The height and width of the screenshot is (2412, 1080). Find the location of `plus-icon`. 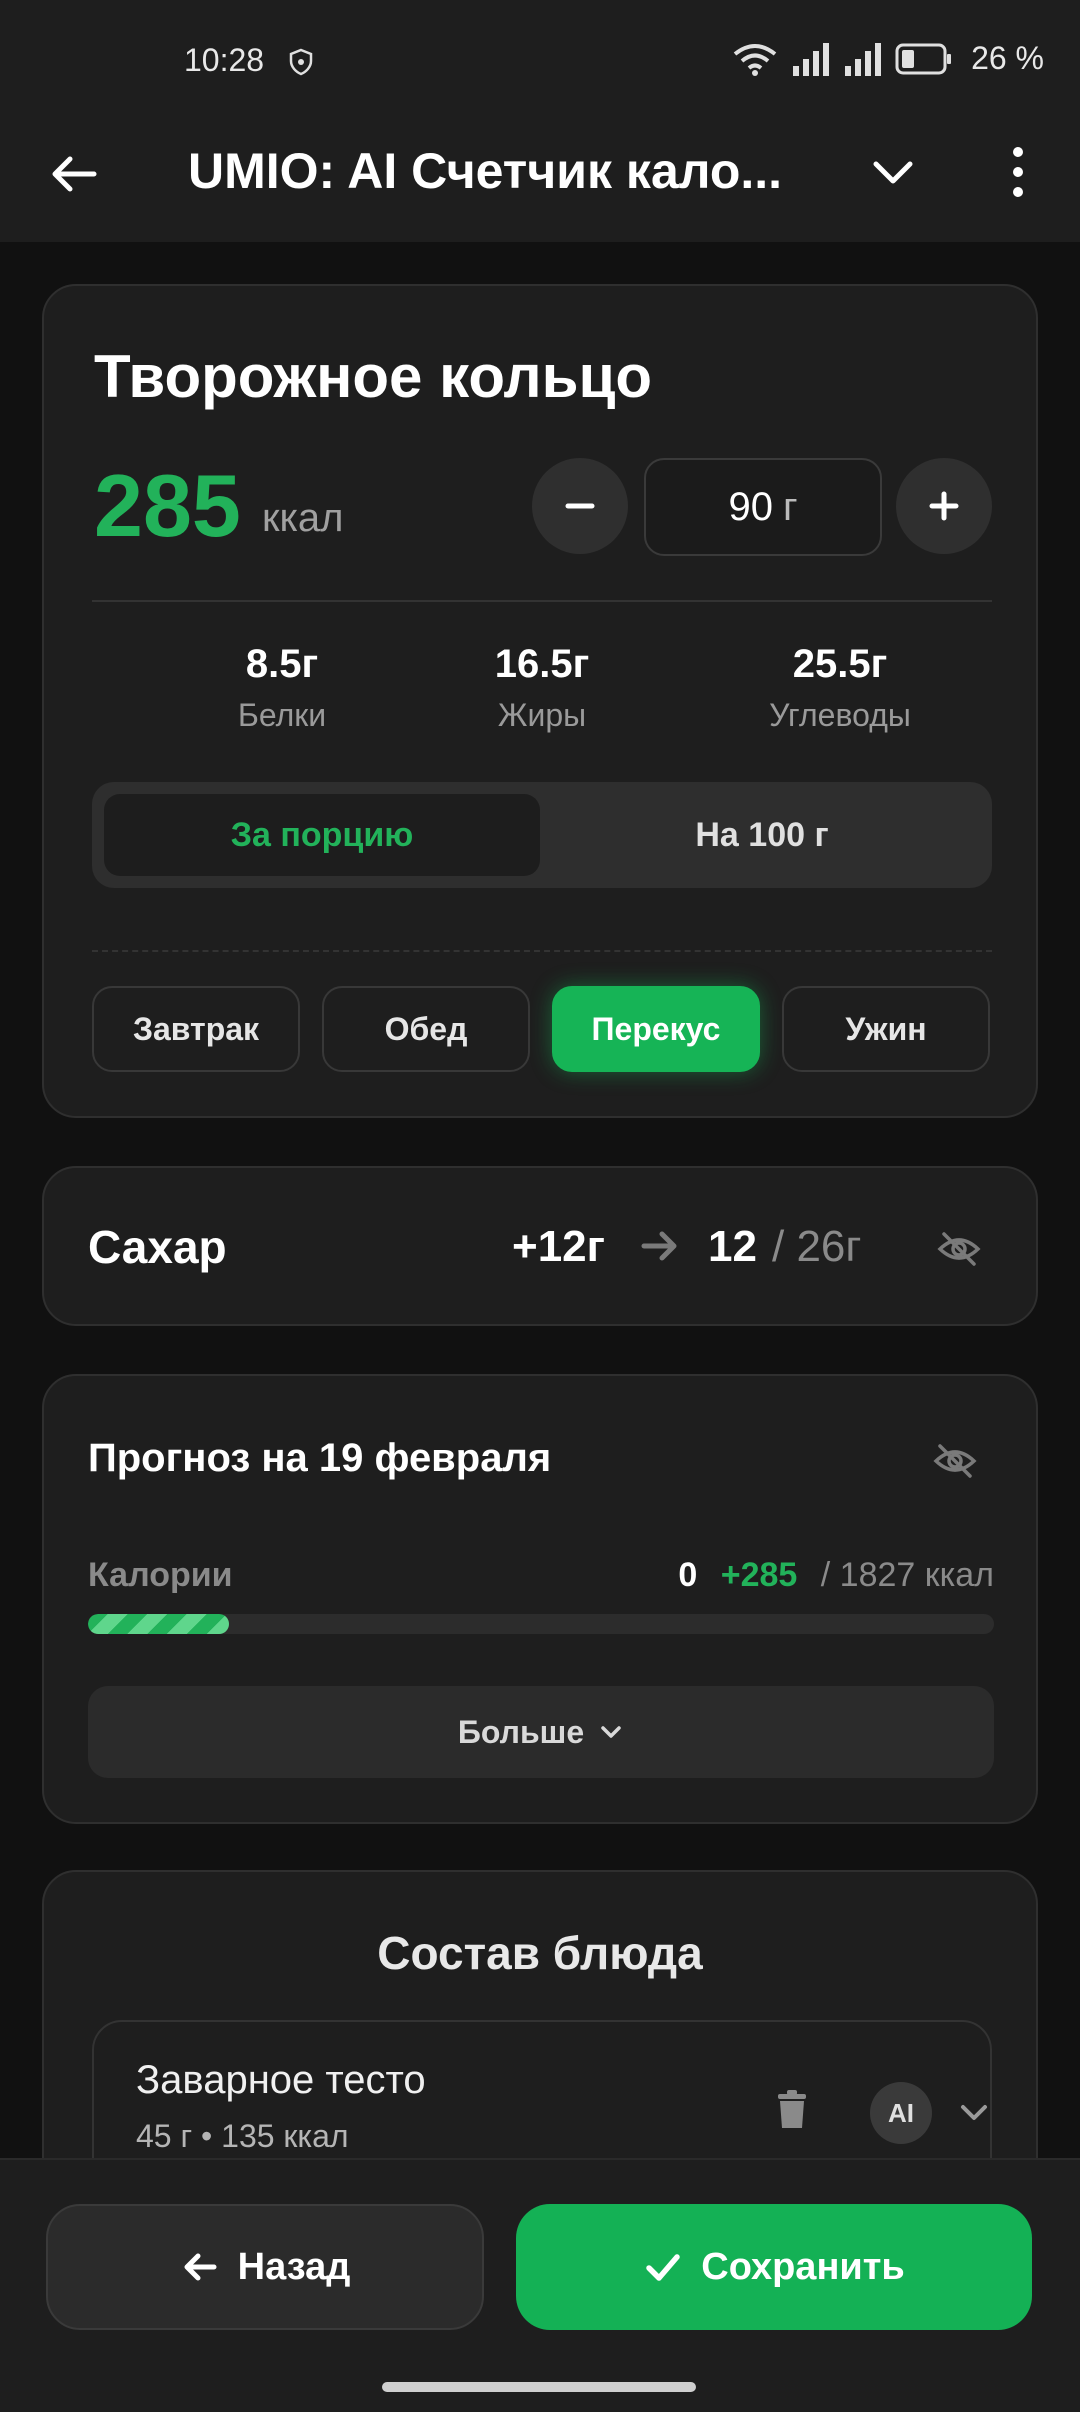

plus-icon is located at coordinates (944, 506).